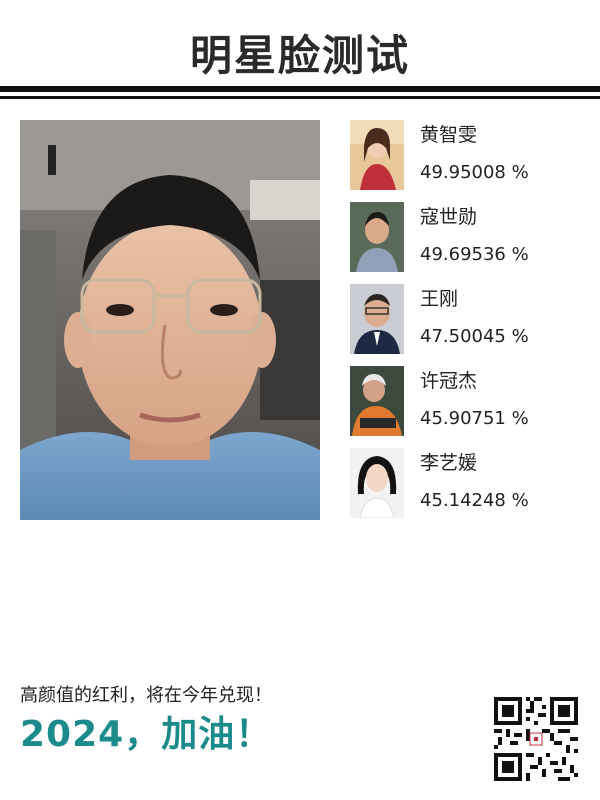  Describe the element at coordinates (439, 299) in the screenshot. I see `match-name: 王刚` at that location.